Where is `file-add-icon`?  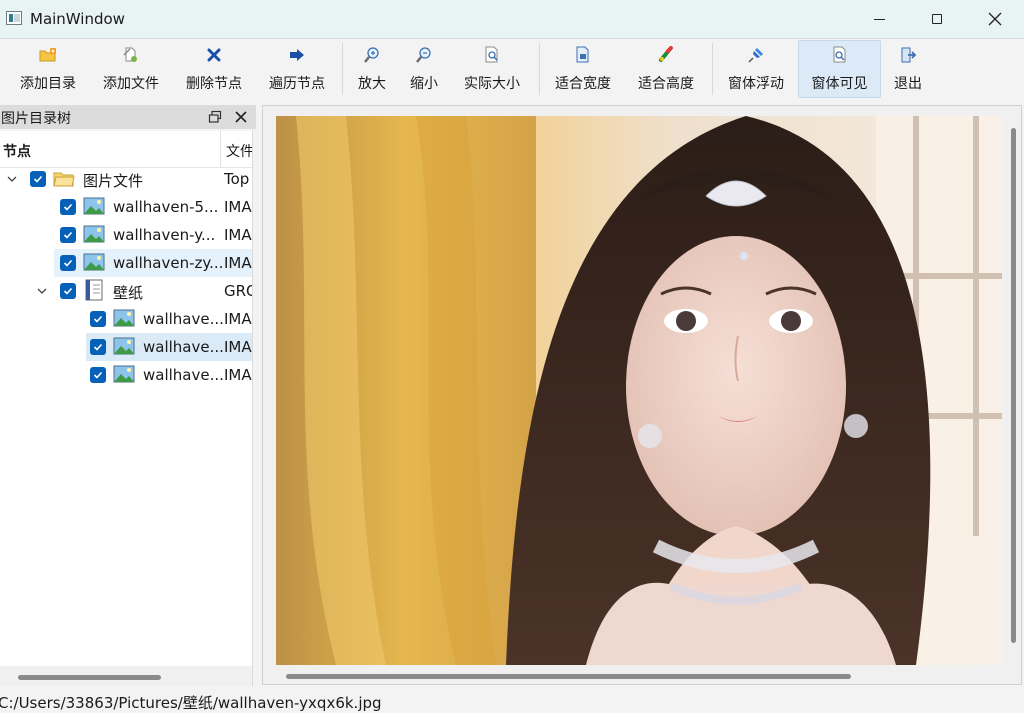
file-add-icon is located at coordinates (130, 54).